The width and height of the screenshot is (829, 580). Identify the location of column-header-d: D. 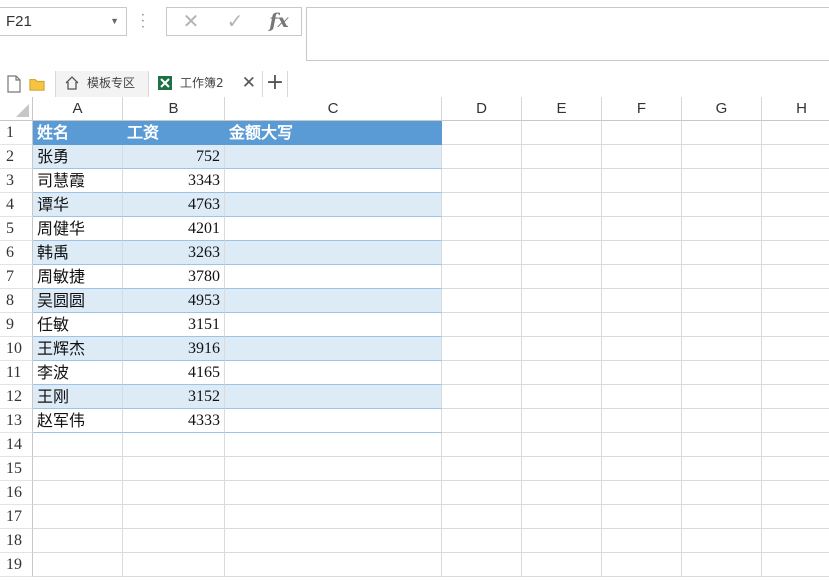
(482, 109).